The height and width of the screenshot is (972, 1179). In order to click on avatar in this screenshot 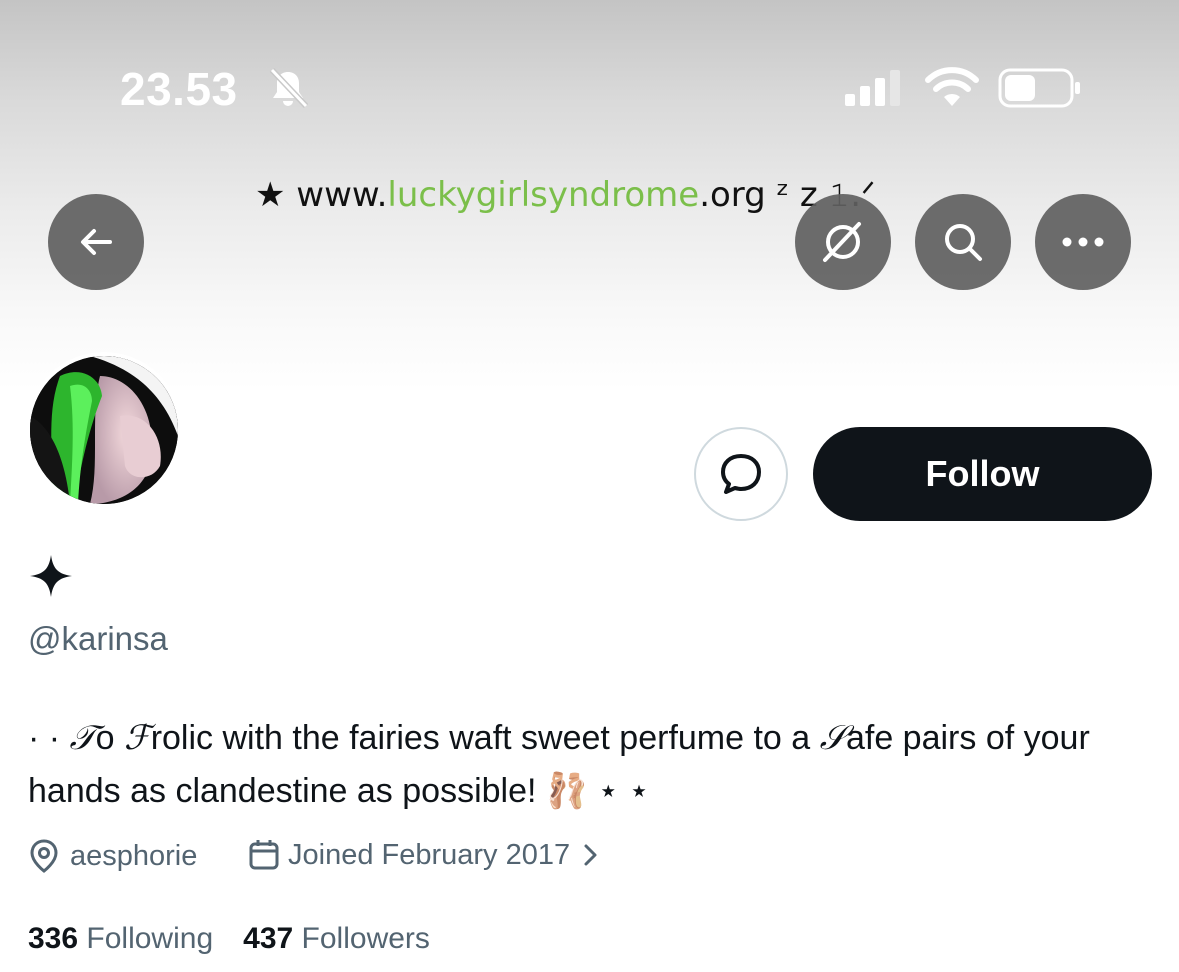, I will do `click(104, 430)`.